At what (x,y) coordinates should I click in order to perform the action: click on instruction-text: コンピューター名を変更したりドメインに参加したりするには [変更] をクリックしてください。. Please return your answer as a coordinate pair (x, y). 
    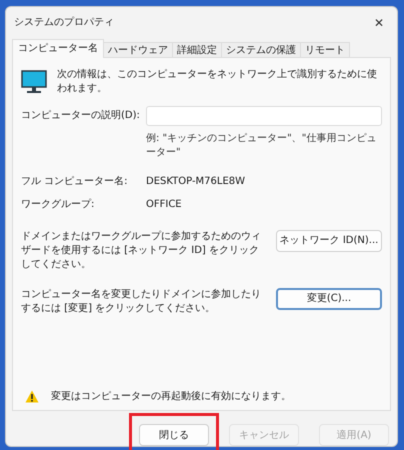
    Looking at the image, I should click on (141, 302).